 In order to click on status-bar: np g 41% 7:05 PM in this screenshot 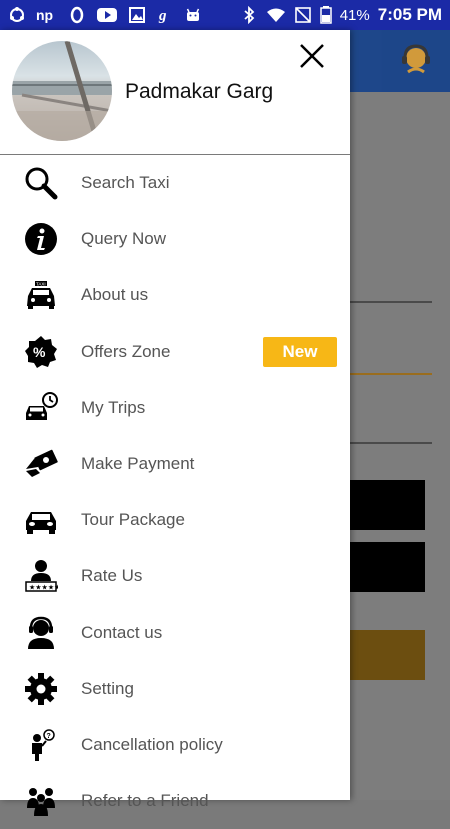, I will do `click(225, 15)`.